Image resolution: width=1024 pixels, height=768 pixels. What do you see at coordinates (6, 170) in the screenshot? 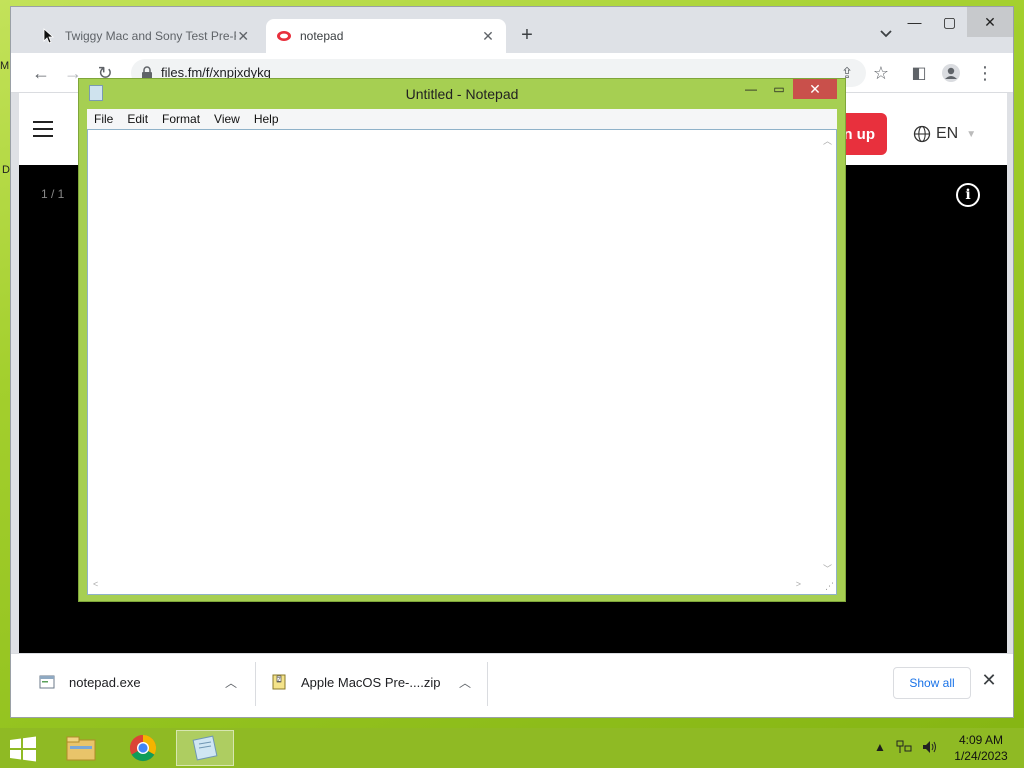
I see `desktop-icon-label-fragment: D` at bounding box center [6, 170].